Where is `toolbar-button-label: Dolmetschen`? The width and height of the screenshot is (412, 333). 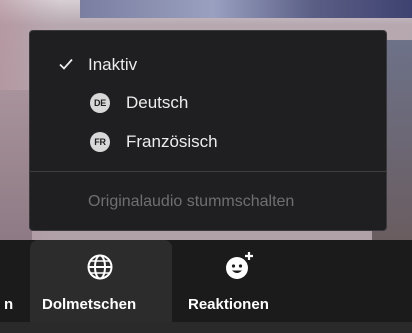 toolbar-button-label: Dolmetschen is located at coordinates (89, 304).